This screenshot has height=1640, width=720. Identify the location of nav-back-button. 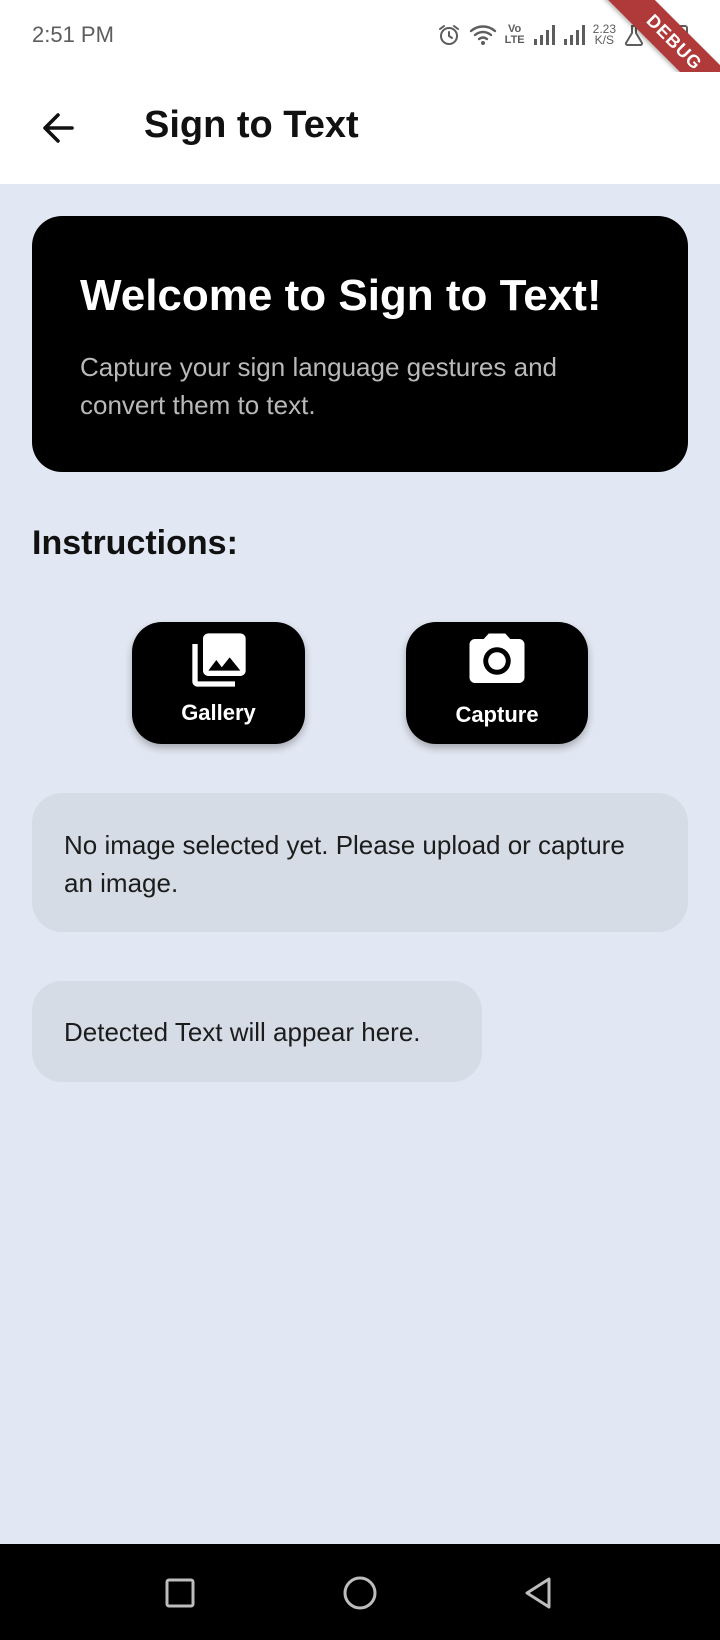
(538, 1593).